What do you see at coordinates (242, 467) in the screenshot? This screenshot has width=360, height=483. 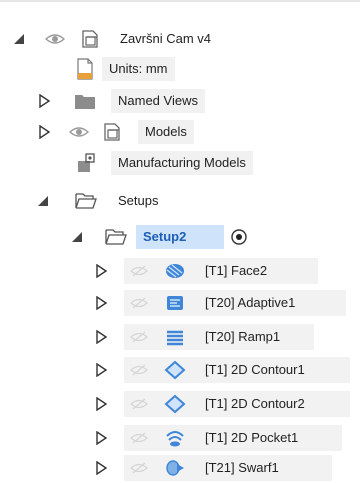 I see `operation-label: [T21] Swarf1` at bounding box center [242, 467].